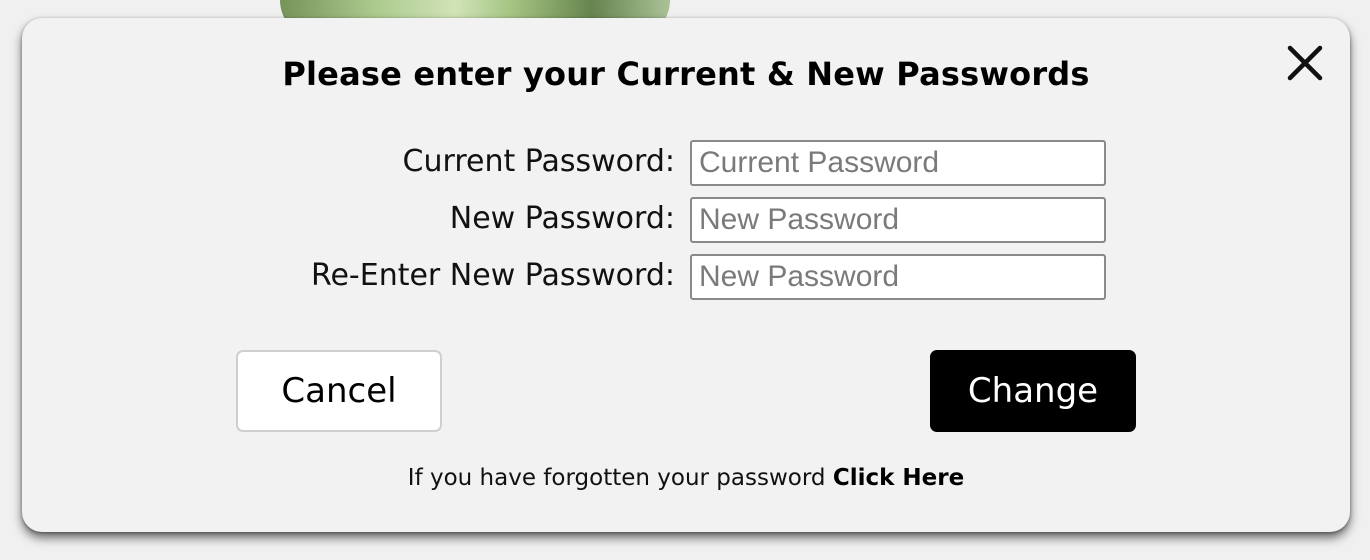 The width and height of the screenshot is (1370, 560). I want to click on forgot-password-link: Click Here, so click(898, 478).